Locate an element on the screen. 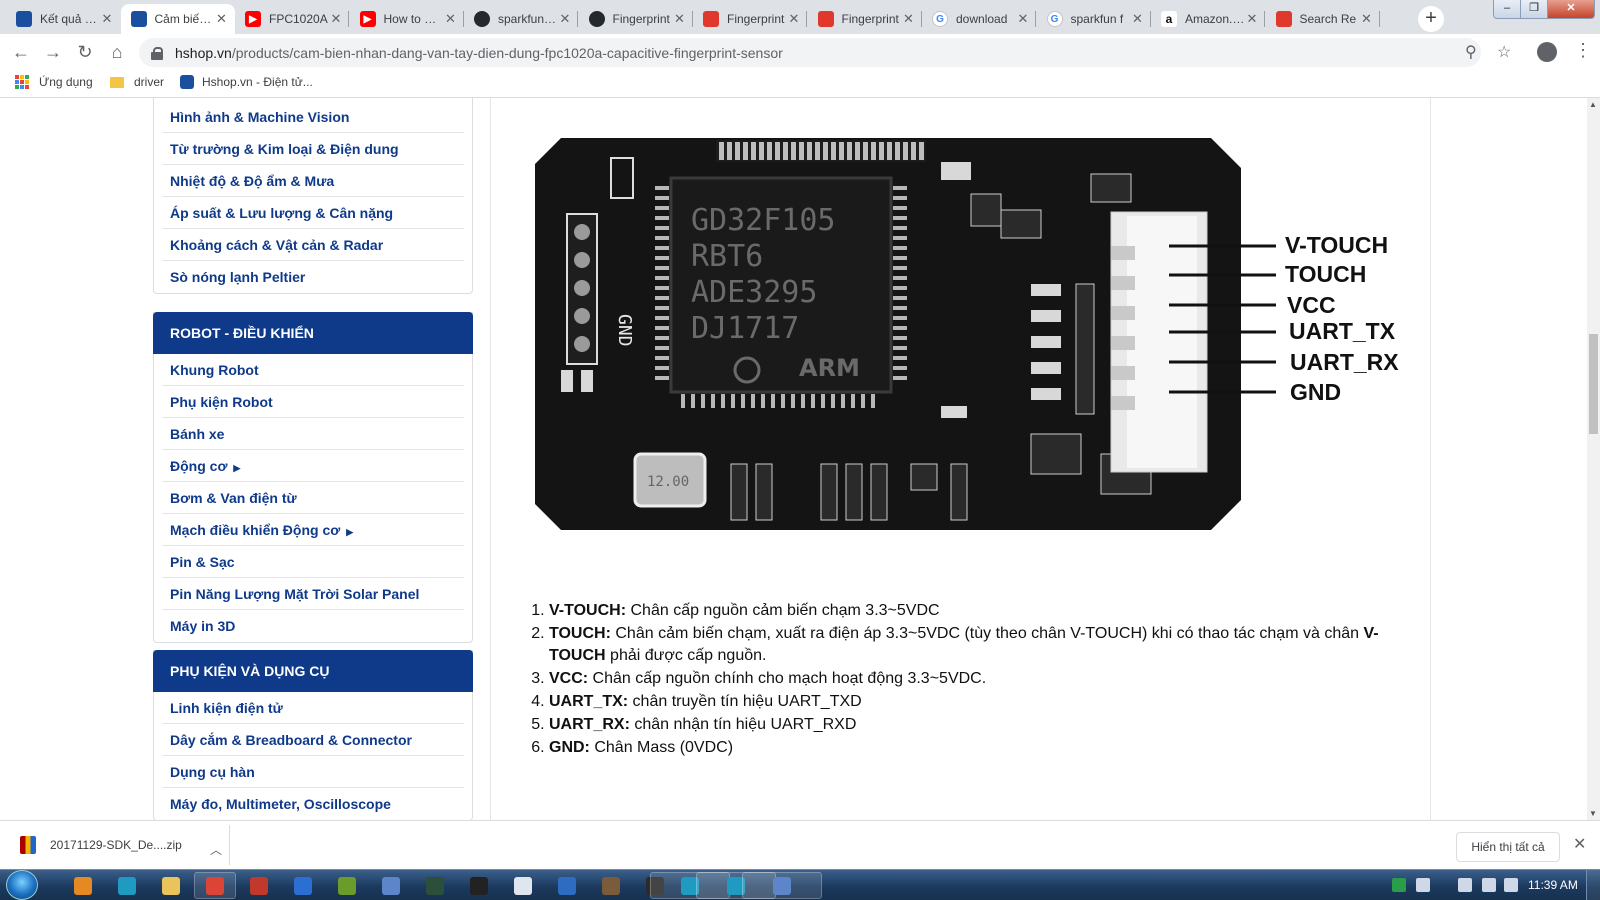 This screenshot has height=900, width=1600. sidebar-link: Nhiệt độ & Độ ẩm & Mưa is located at coordinates (313, 181).